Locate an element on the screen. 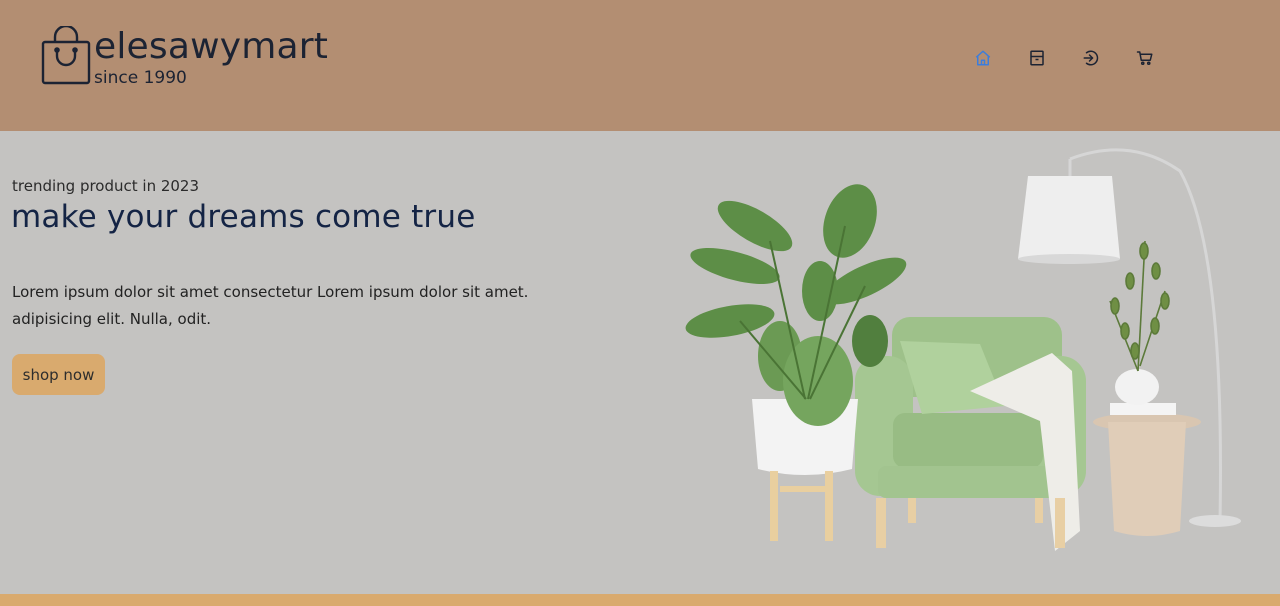  home-icon is located at coordinates (983, 58).